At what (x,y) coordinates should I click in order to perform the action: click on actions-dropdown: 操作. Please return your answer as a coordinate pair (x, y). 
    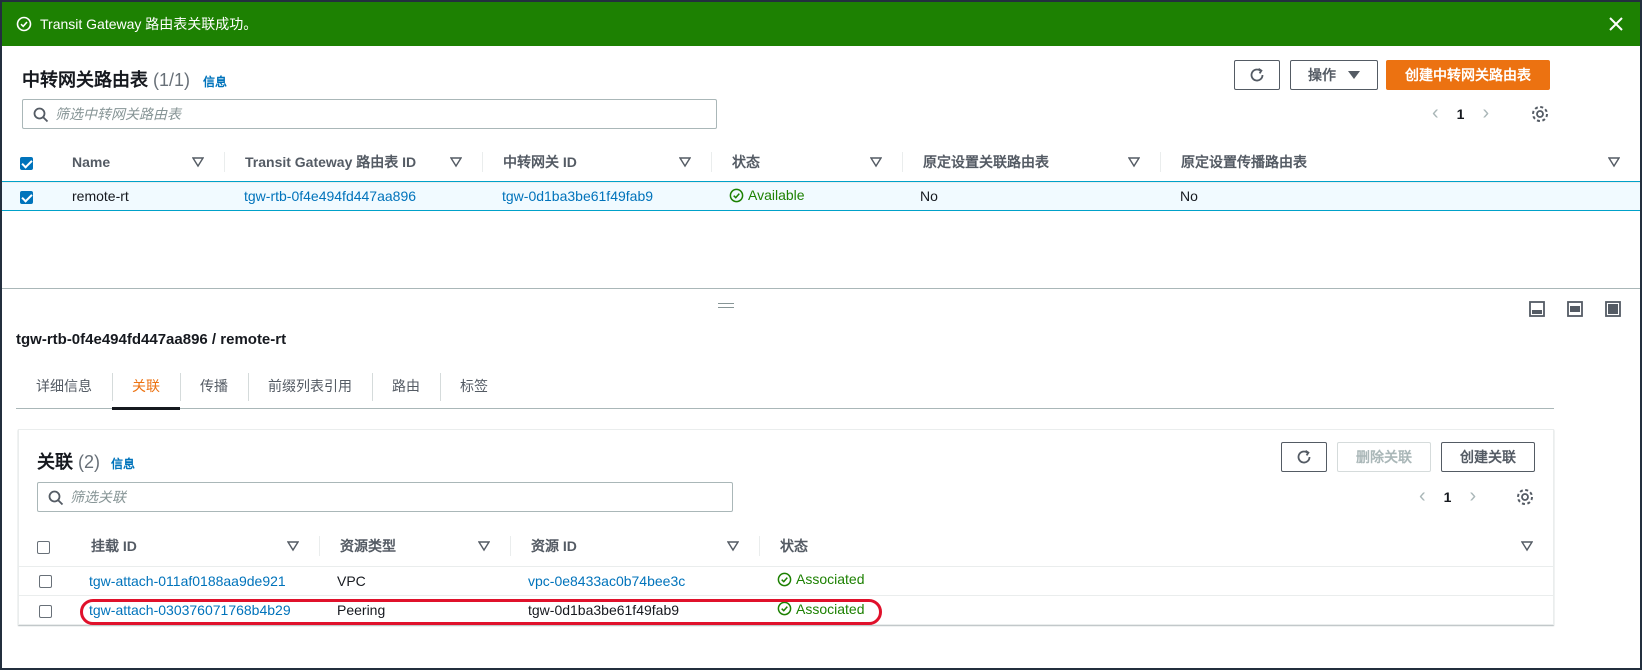
    Looking at the image, I should click on (1334, 75).